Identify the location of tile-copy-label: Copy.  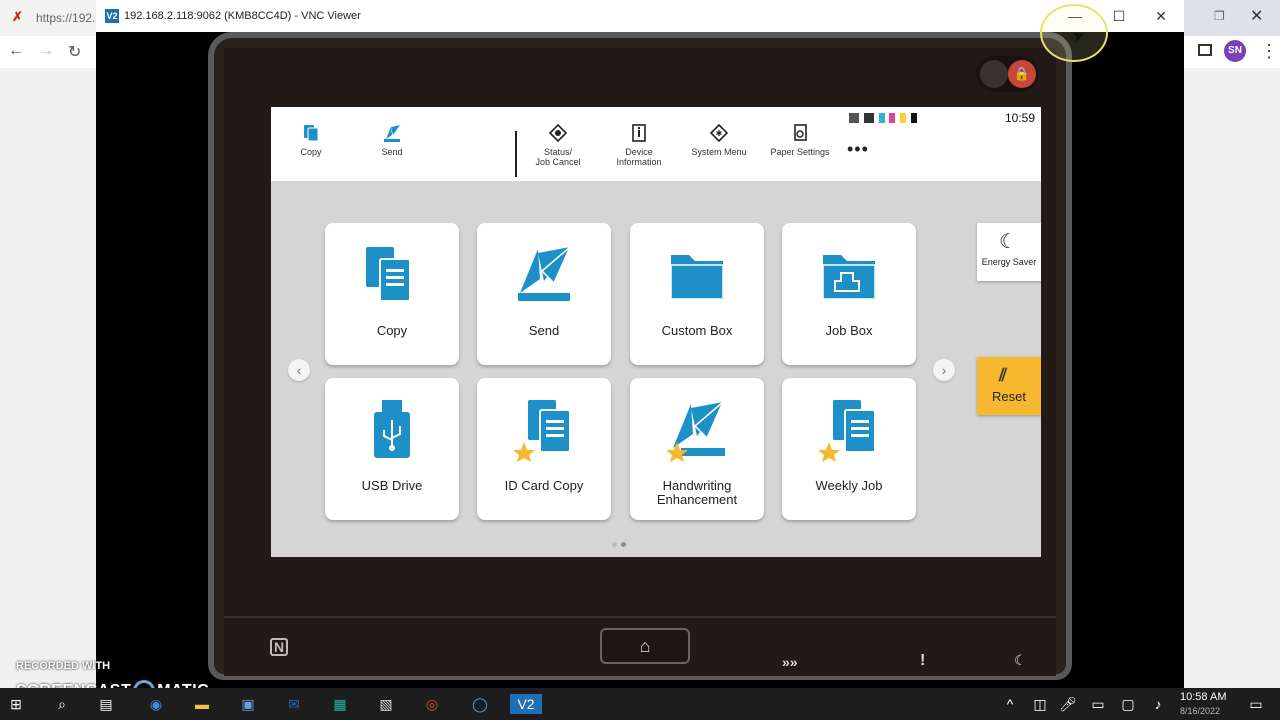
(392, 330).